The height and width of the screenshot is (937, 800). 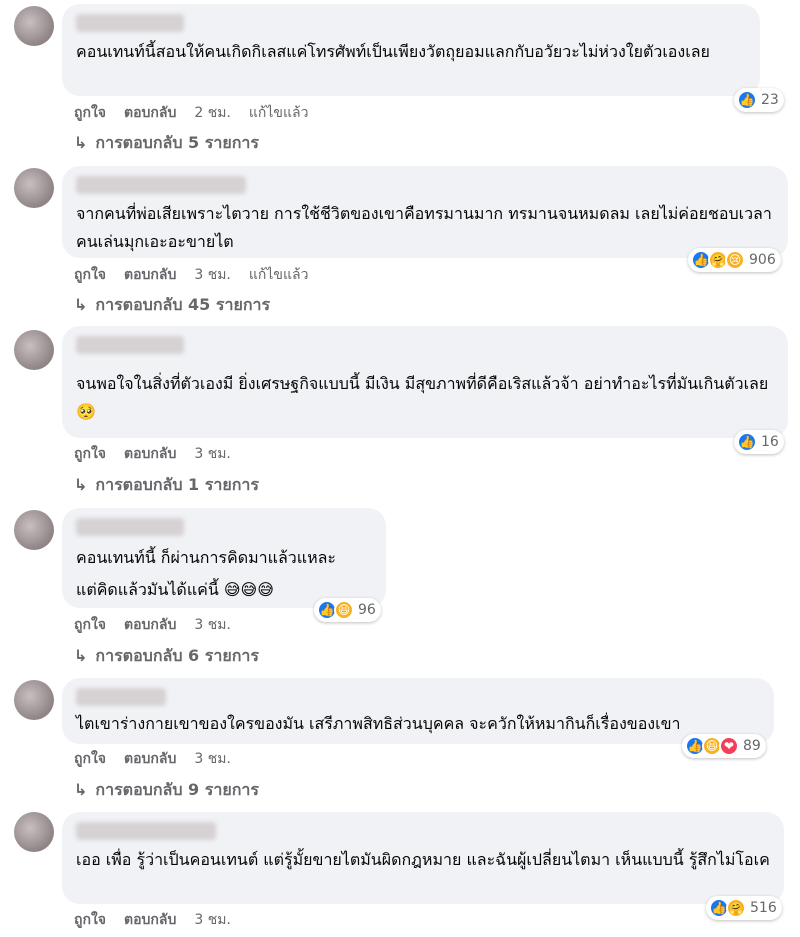 I want to click on sad-reaction-icon: 😢, so click(x=735, y=260).